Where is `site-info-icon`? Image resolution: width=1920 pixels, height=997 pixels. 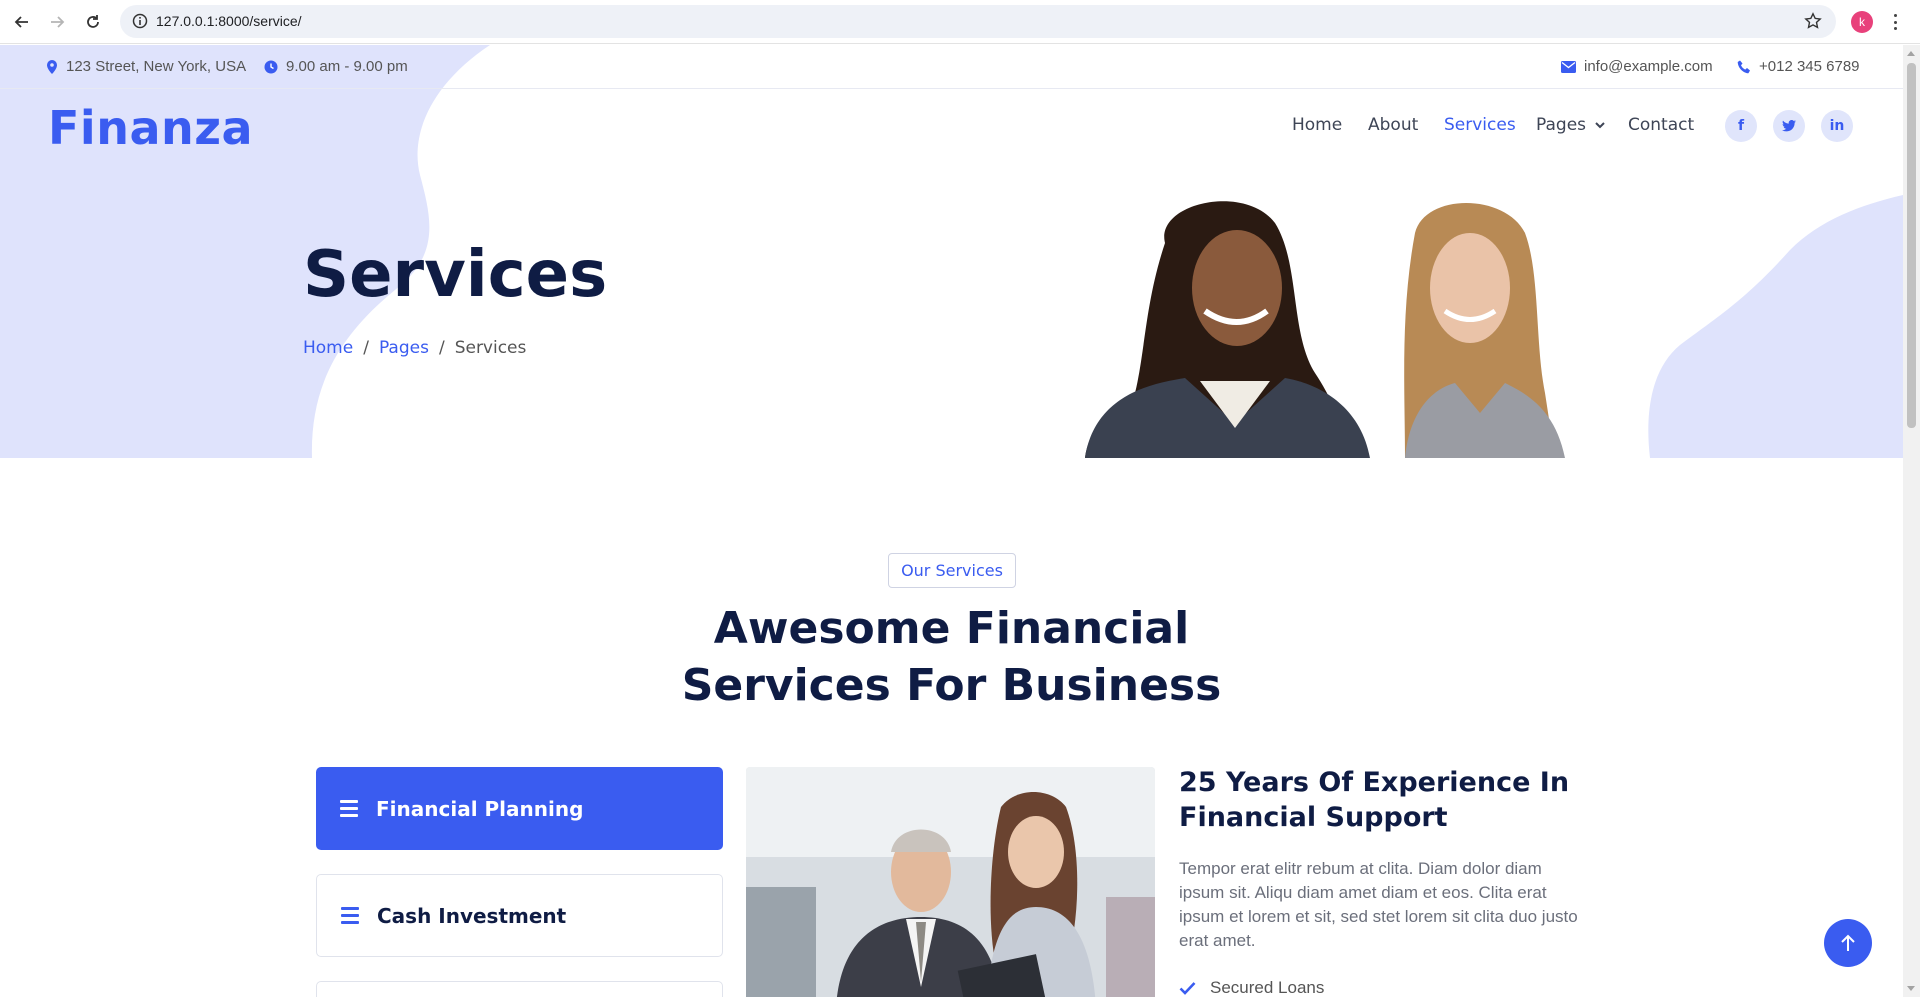 site-info-icon is located at coordinates (140, 23).